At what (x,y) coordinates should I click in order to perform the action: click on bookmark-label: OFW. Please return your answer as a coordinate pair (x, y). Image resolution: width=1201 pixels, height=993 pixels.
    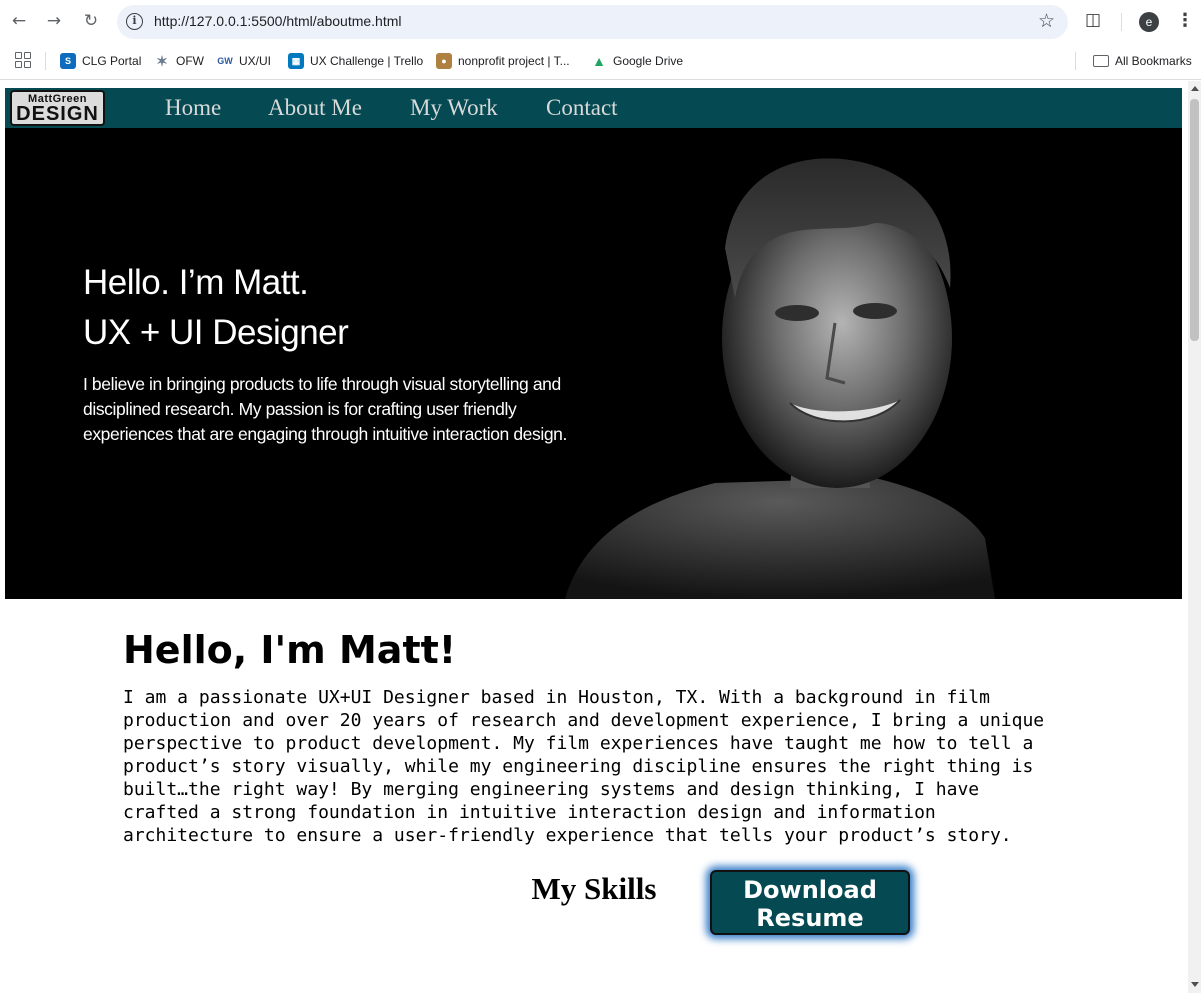
    Looking at the image, I should click on (190, 61).